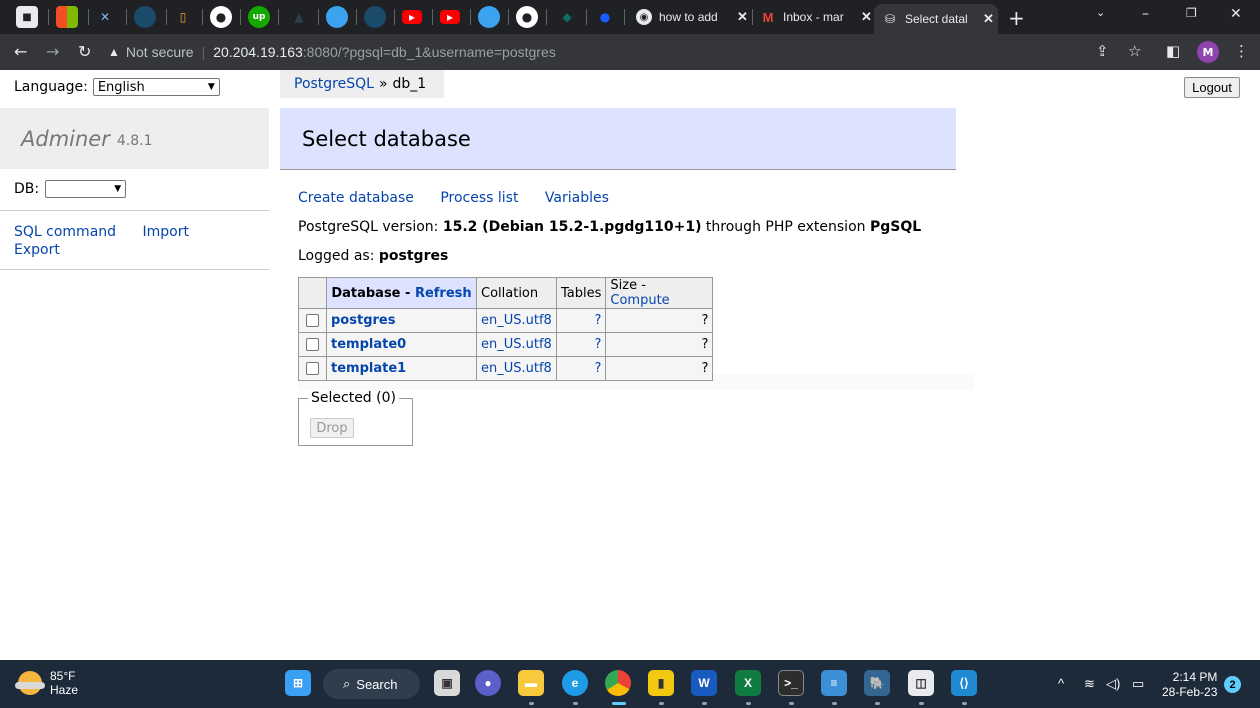 The image size is (1260, 708). Describe the element at coordinates (160, 52) in the screenshot. I see `security-label: Not secure` at that location.